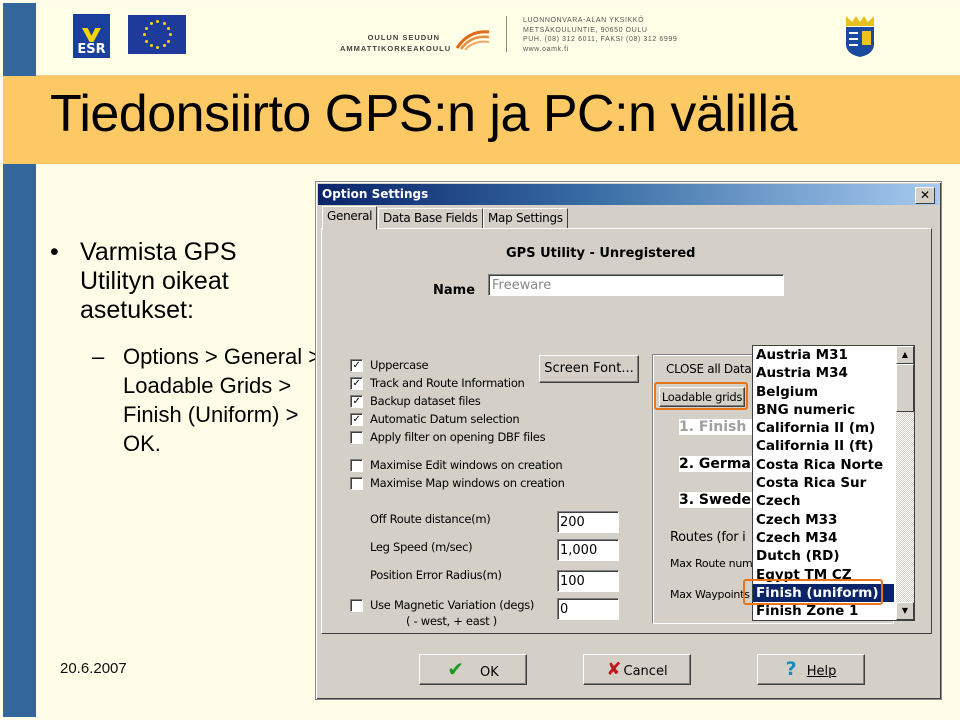 This screenshot has width=960, height=720. Describe the element at coordinates (456, 465) in the screenshot. I see `checkbox-maximise-edit: Maximise Edit windows on creation` at that location.